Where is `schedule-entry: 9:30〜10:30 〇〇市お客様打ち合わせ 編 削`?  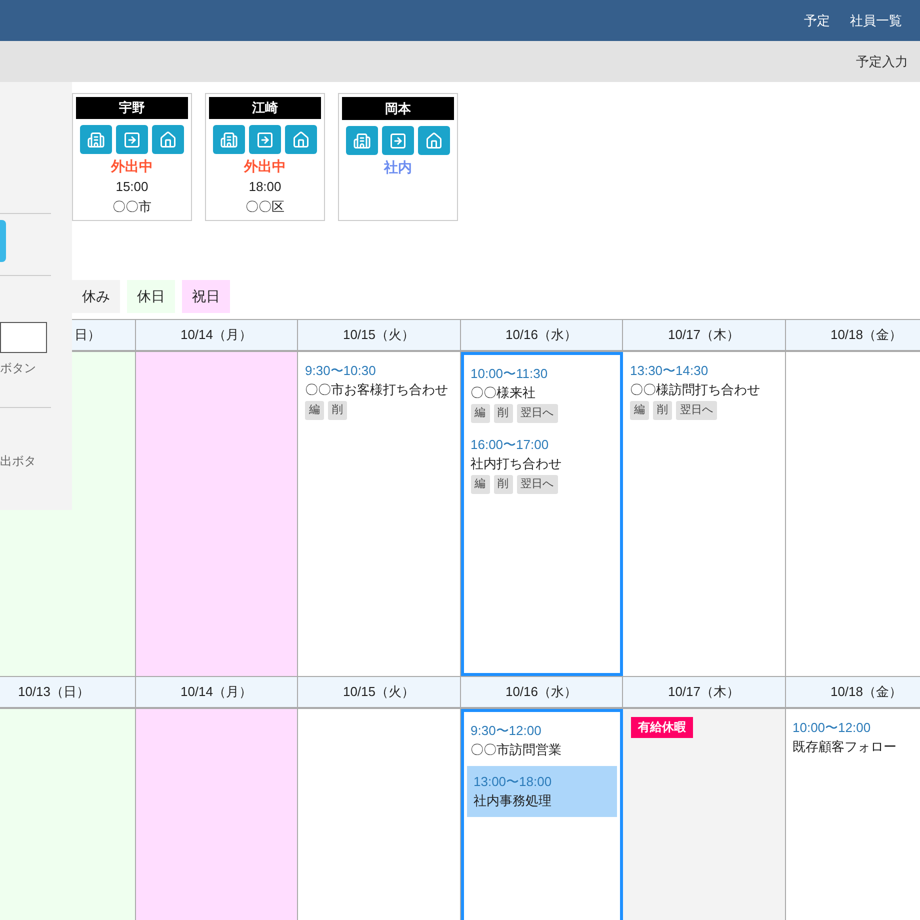 schedule-entry: 9:30〜10:30 〇〇市お客様打ち合わせ 編 削 is located at coordinates (379, 390).